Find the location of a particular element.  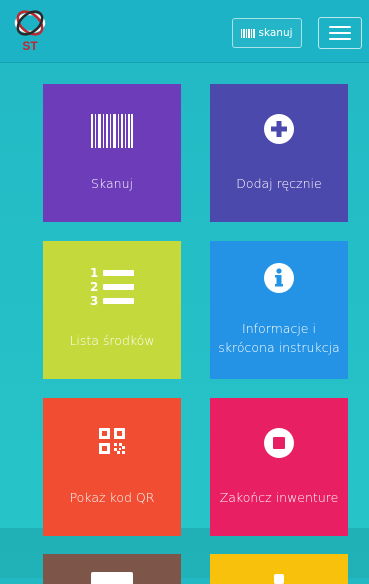

app-logo: ST is located at coordinates (30, 30).